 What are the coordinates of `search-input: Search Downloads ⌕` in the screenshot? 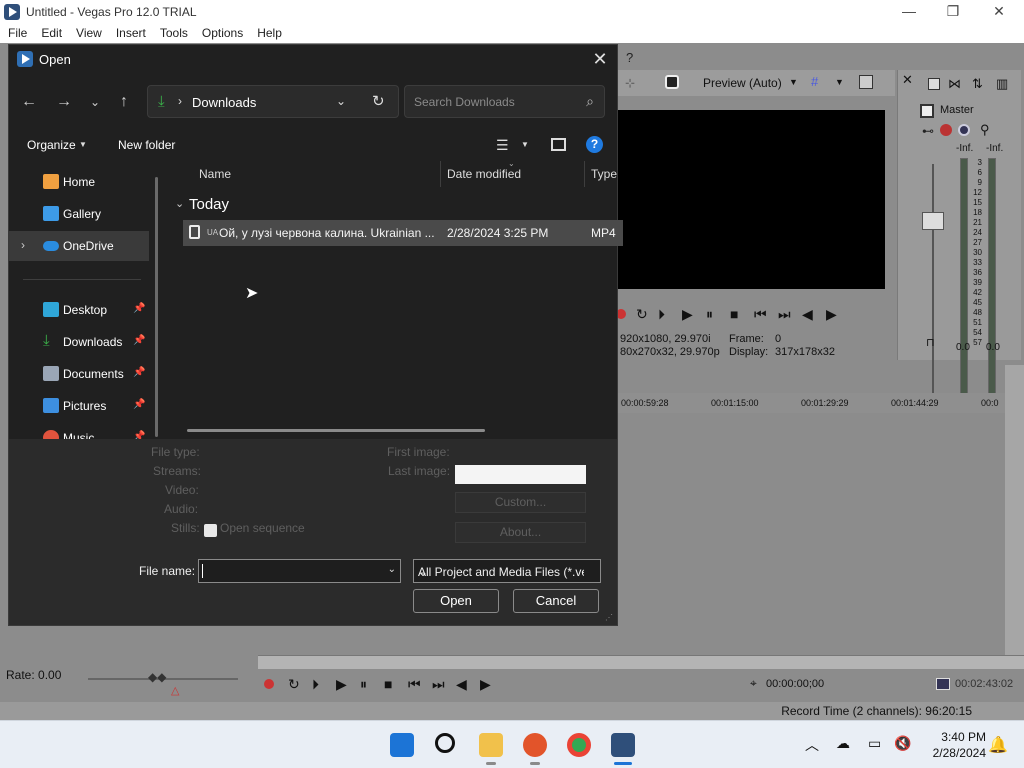 It's located at (504, 101).